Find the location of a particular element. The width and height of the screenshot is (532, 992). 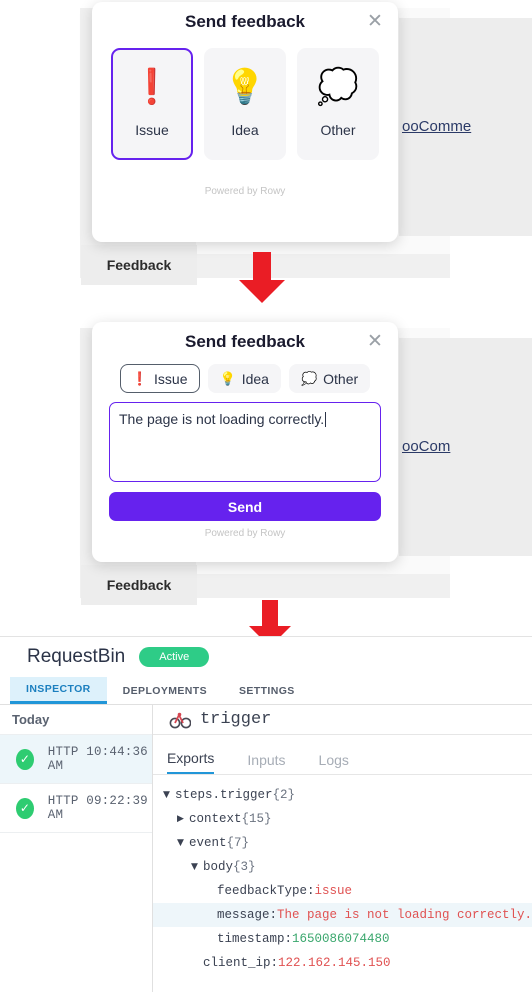

json-value: The page is not loading correctly. is located at coordinates (404, 914).